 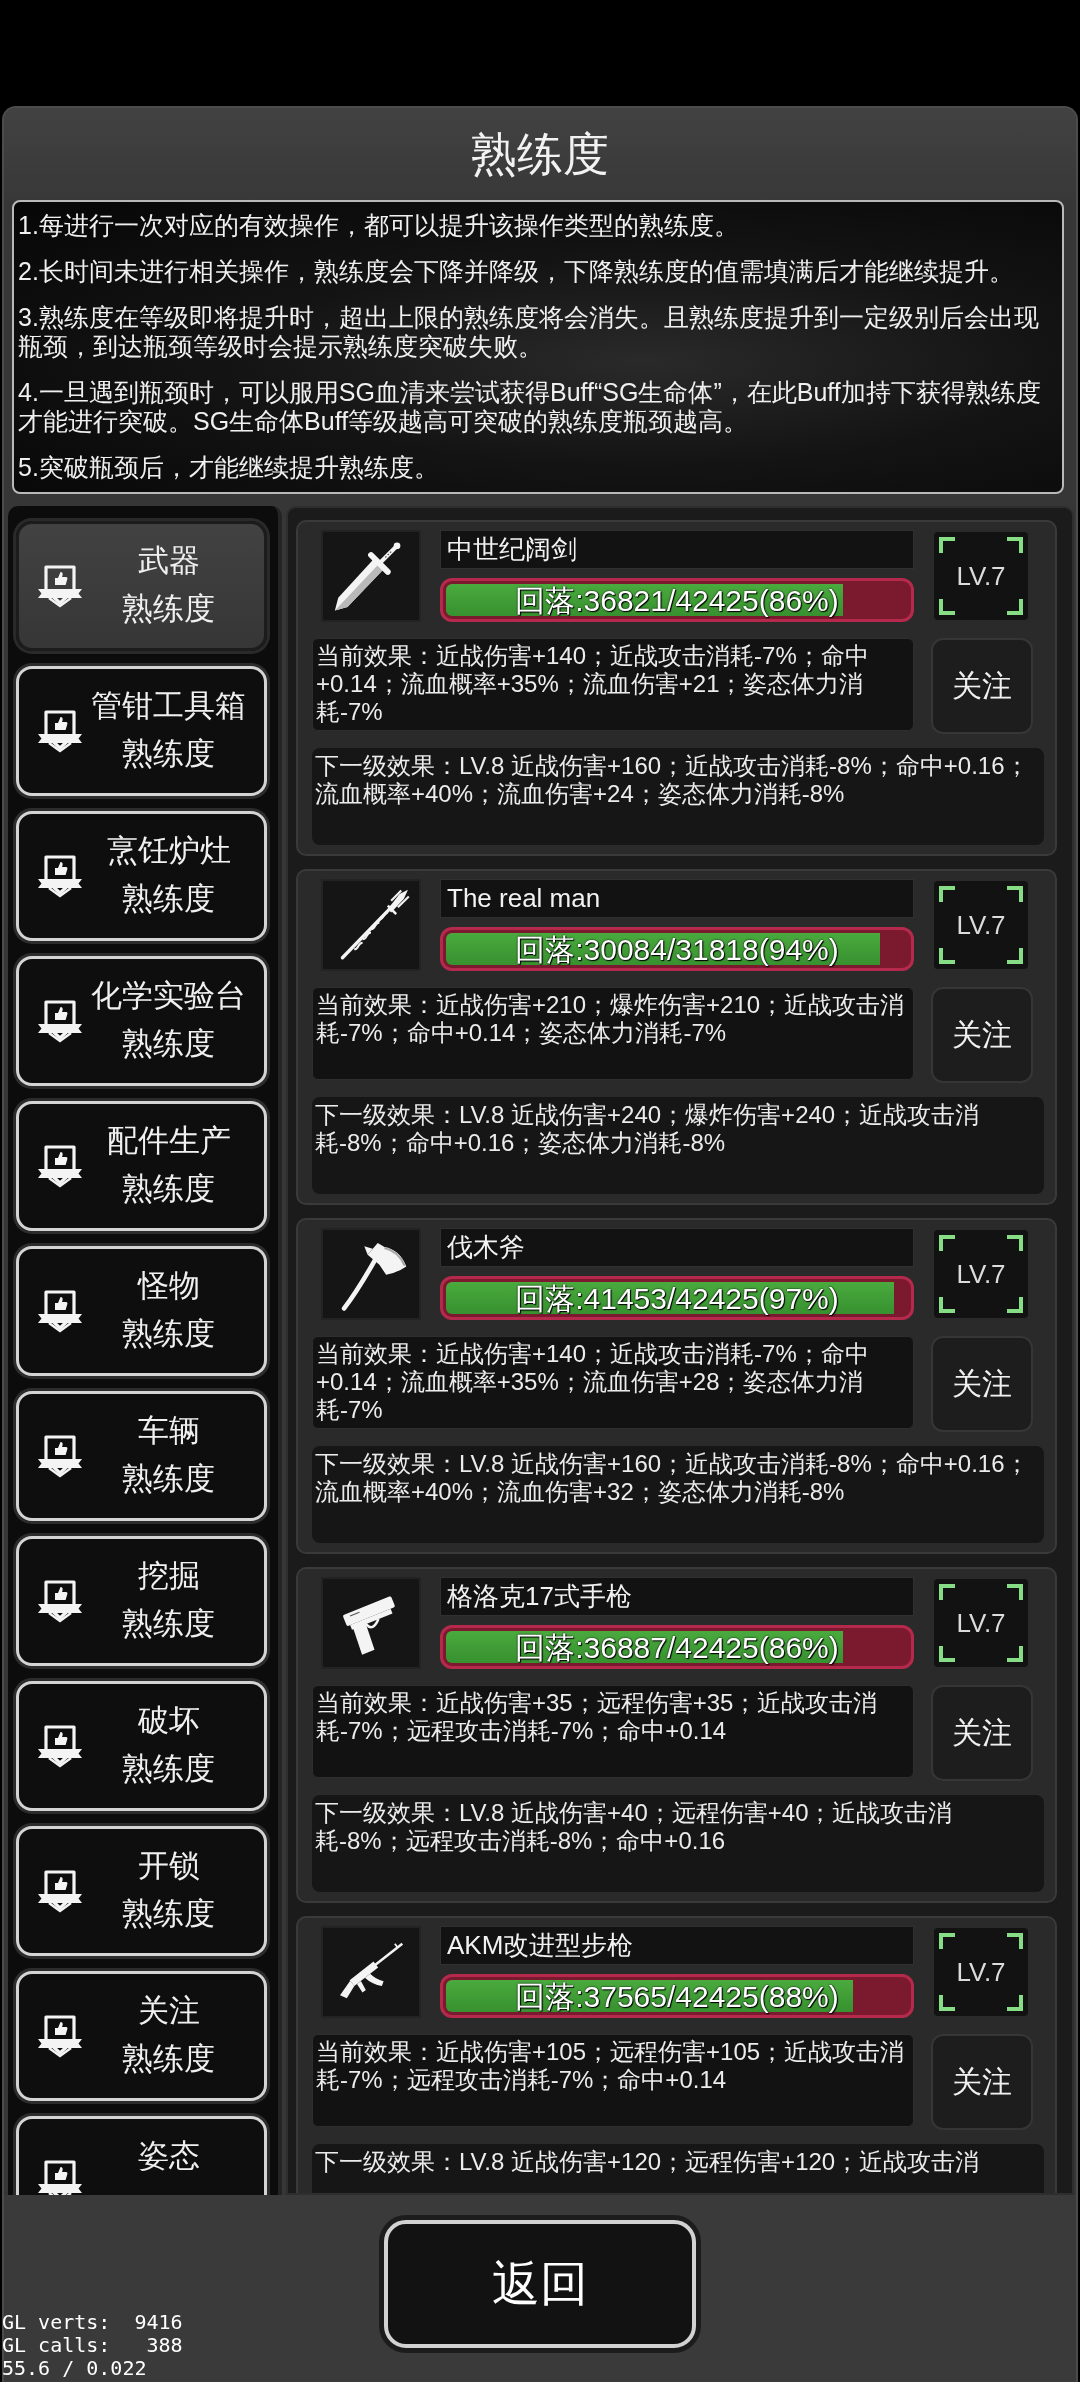 What do you see at coordinates (530, 407) in the screenshot?
I see `rule-text: 4.一旦遇到瓶颈时，可以服用SG血清来尝试获得Buff“SG生命体”，在此Buff加持下获得熟练度才能进行突破。SG生命体Buff等级越高可突破的熟练度瓶颈越高。` at bounding box center [530, 407].